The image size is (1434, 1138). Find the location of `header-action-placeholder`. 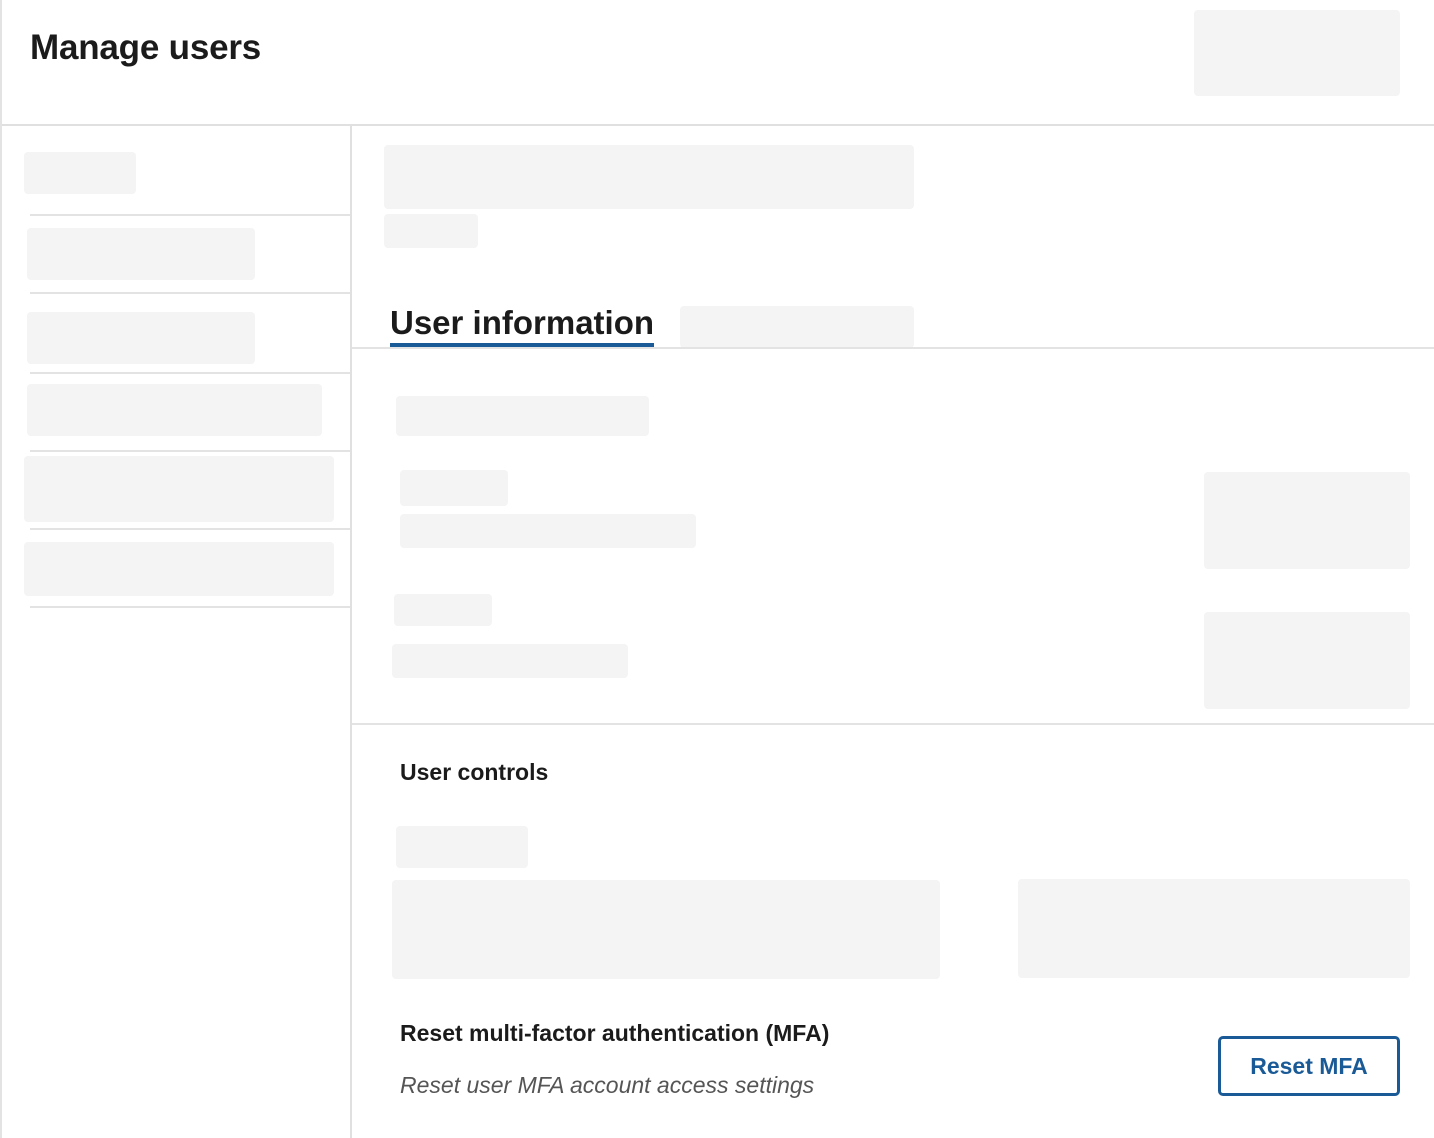

header-action-placeholder is located at coordinates (1297, 53).